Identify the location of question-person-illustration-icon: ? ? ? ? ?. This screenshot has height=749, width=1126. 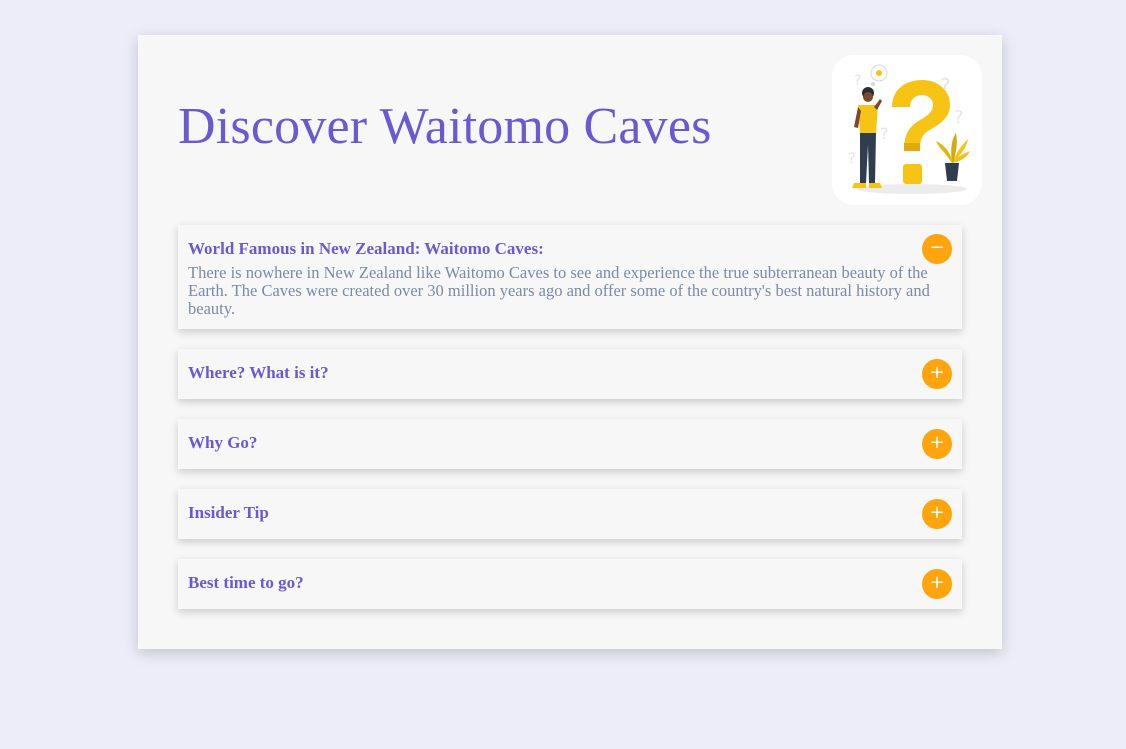
(907, 130).